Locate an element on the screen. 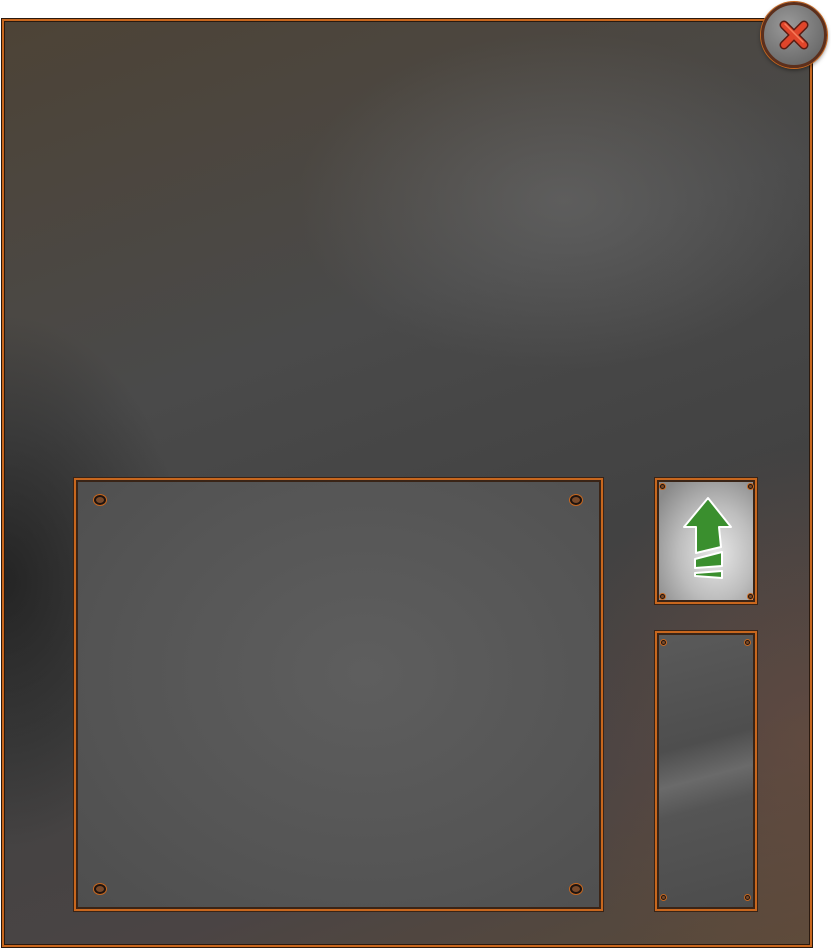  upgrade-arrow-icon is located at coordinates (707, 538).